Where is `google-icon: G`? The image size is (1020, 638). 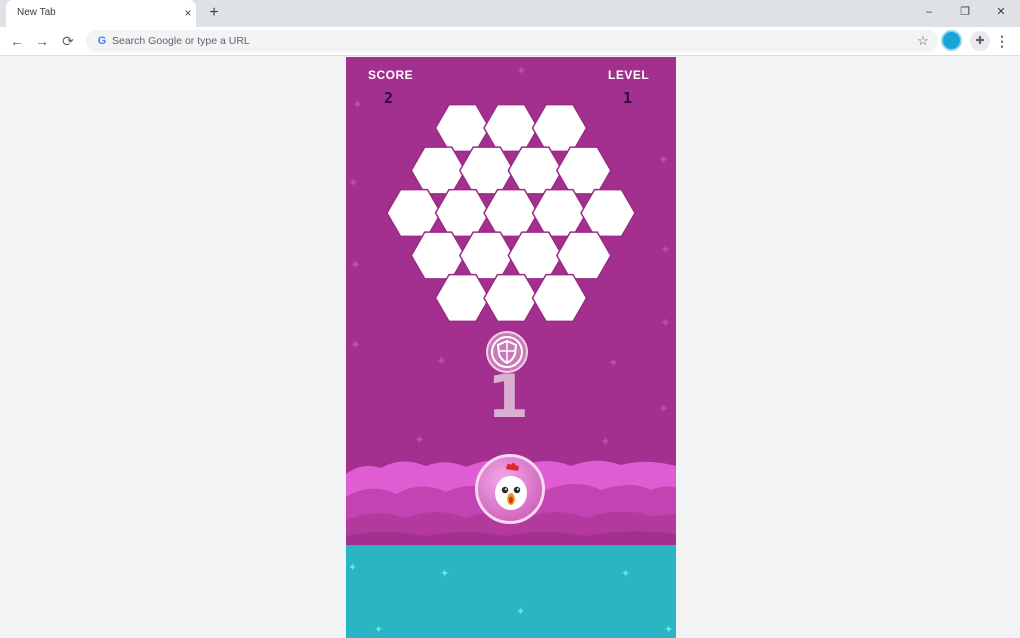 google-icon: G is located at coordinates (102, 41).